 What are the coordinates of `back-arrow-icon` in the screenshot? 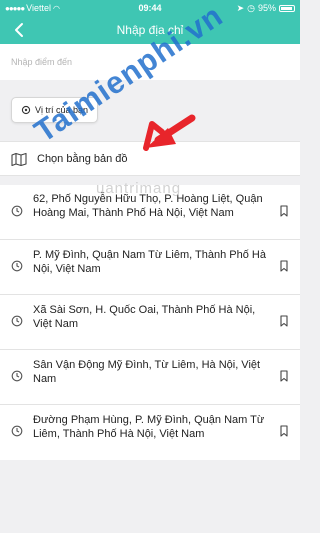 It's located at (19, 30).